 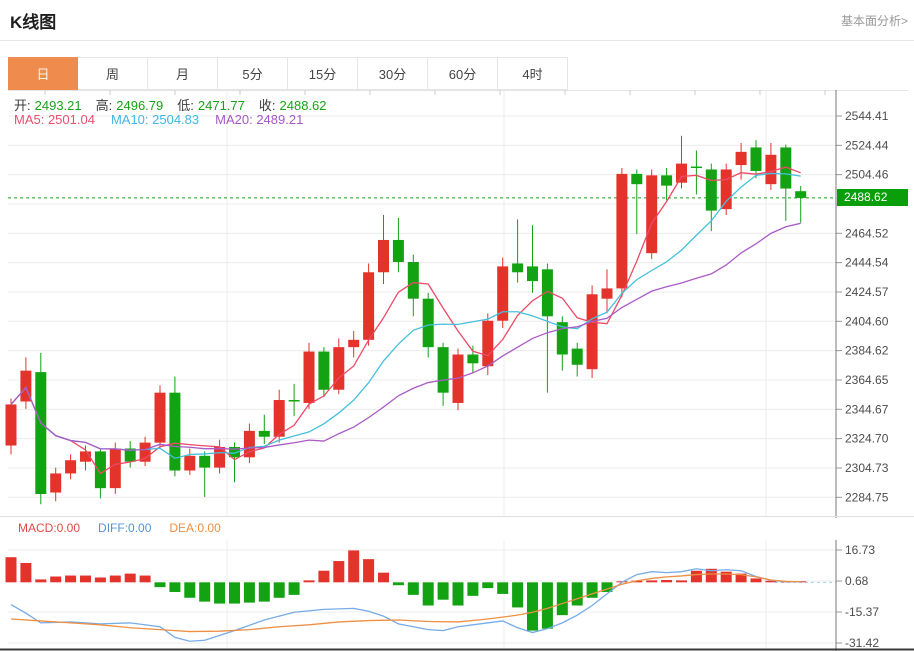 What do you see at coordinates (457, 40) in the screenshot?
I see `header-divider` at bounding box center [457, 40].